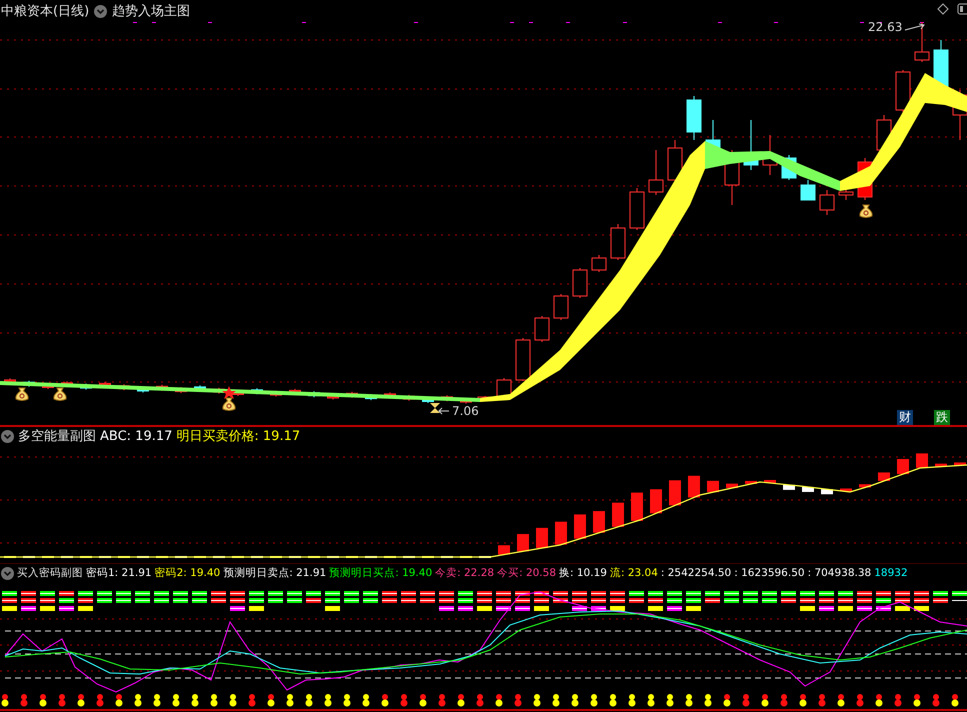 The image size is (967, 712). What do you see at coordinates (57, 436) in the screenshot?
I see `indicator-name: 多空能量副图` at bounding box center [57, 436].